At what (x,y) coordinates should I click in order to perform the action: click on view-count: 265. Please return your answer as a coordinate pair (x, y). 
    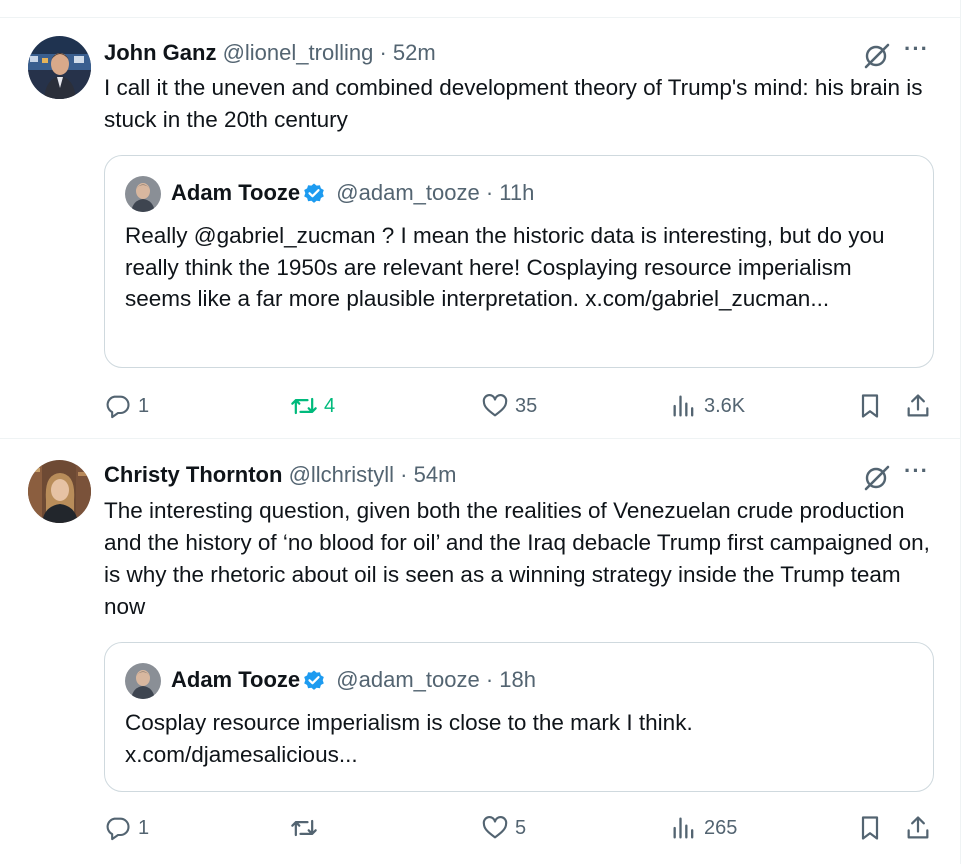
    Looking at the image, I should click on (721, 827).